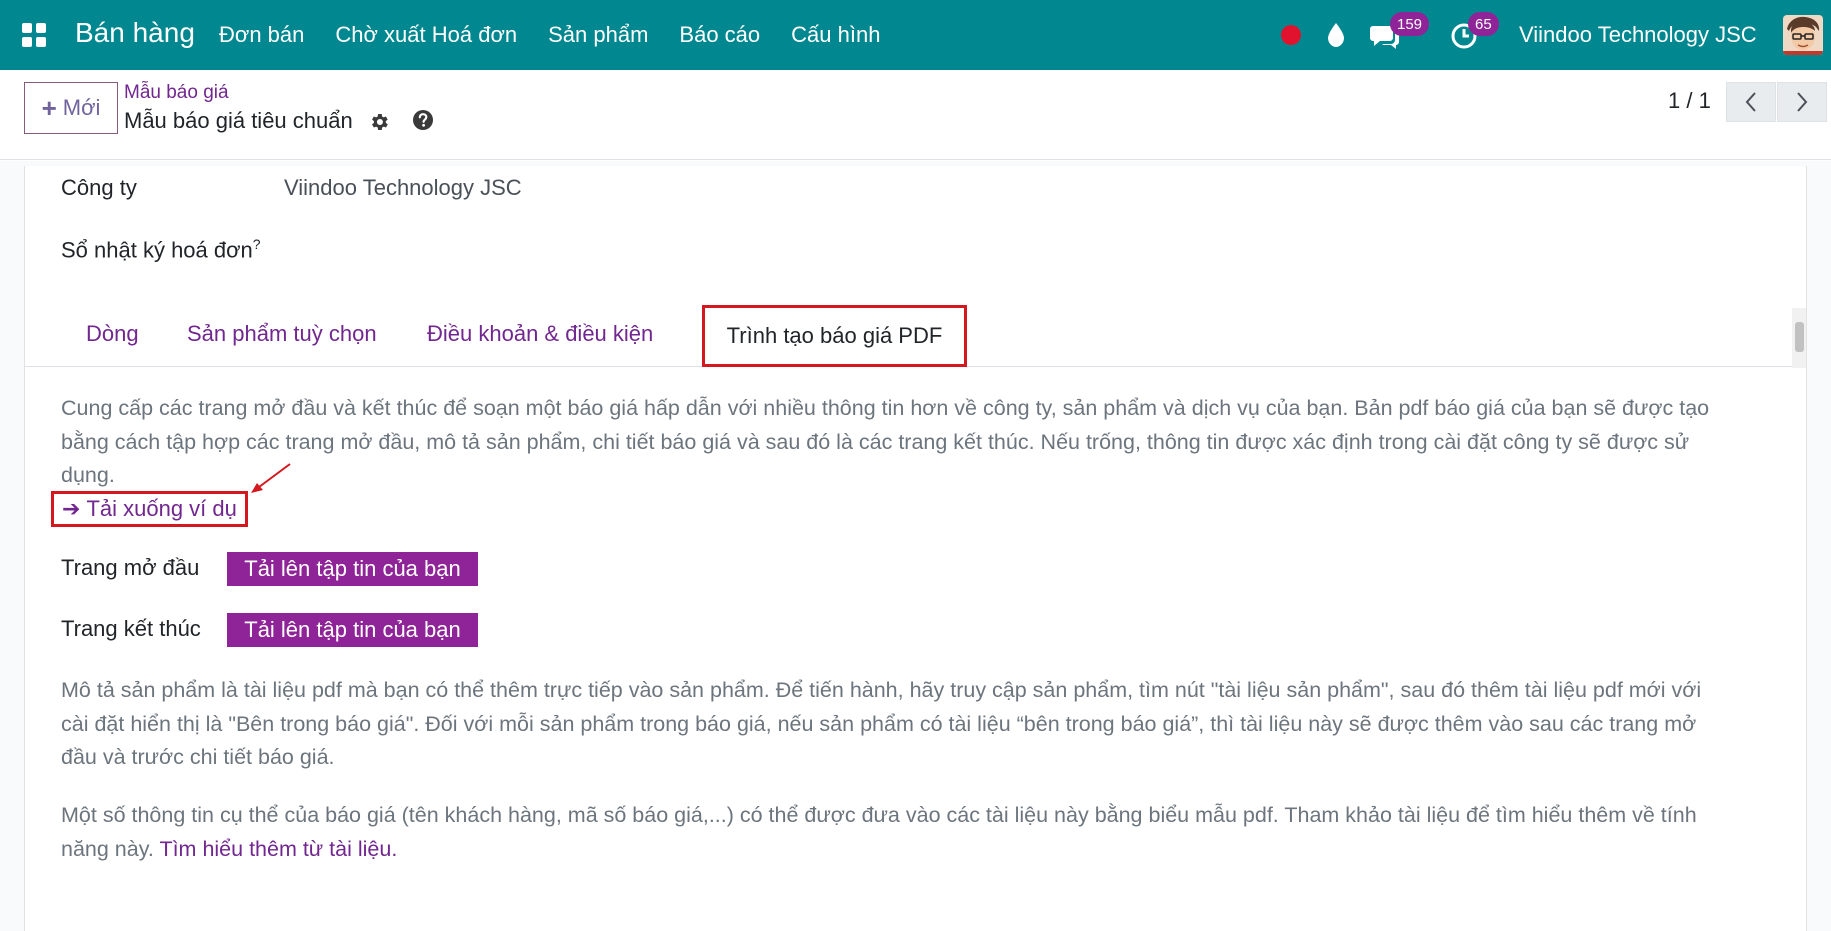 The width and height of the screenshot is (1831, 931). I want to click on breadcrumb-parent: Mẫu báo giá, so click(176, 93).